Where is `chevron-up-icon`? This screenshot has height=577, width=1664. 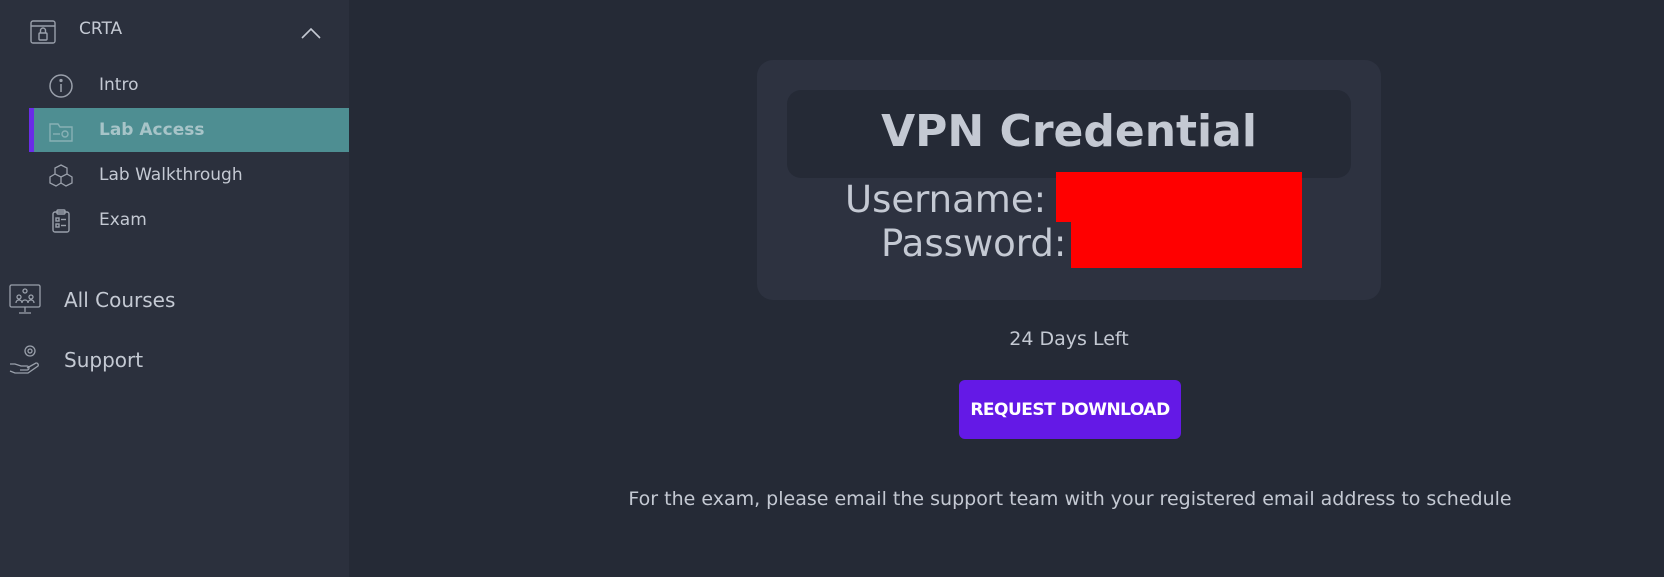 chevron-up-icon is located at coordinates (311, 33).